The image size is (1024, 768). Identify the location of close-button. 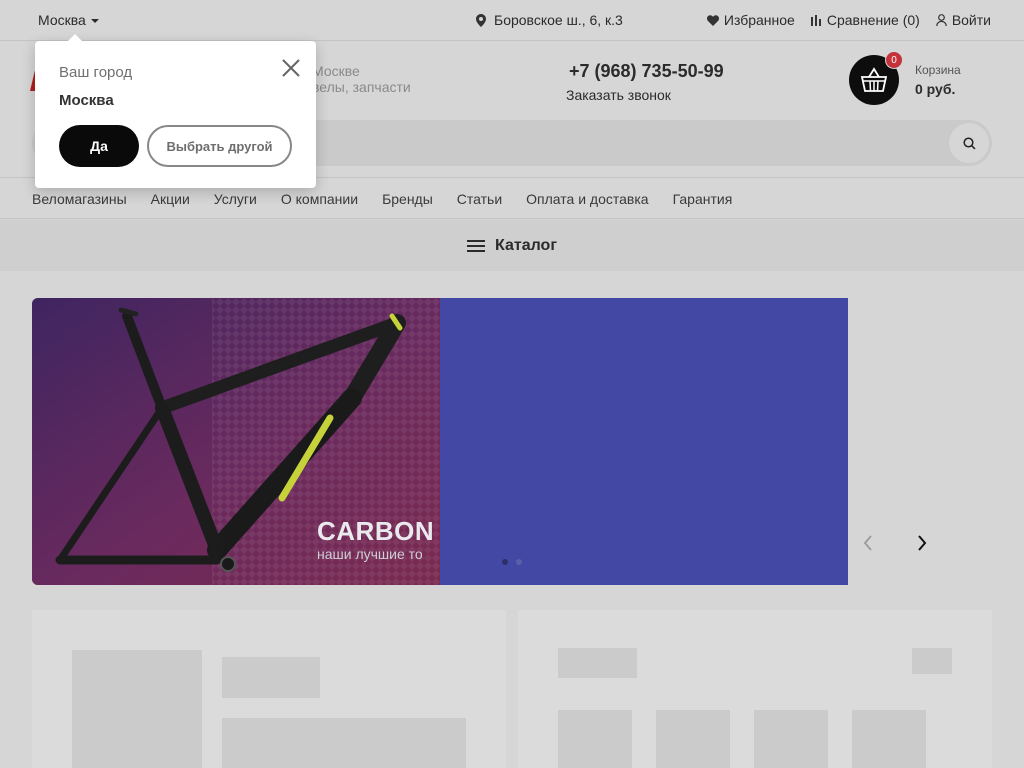
(291, 68).